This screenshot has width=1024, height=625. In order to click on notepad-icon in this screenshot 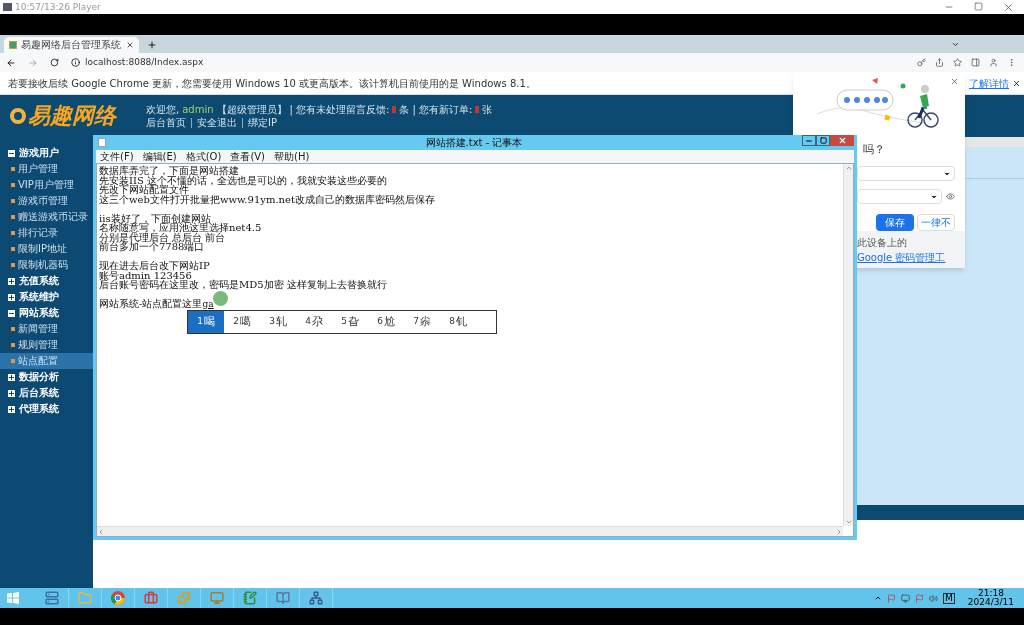, I will do `click(102, 142)`.